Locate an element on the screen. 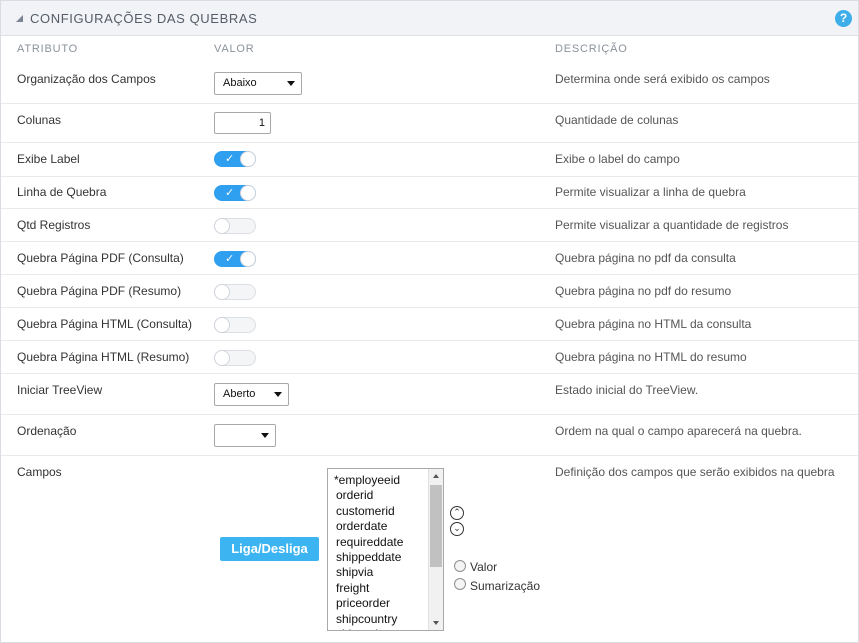 The height and width of the screenshot is (643, 859). linha-quebra-toggle: ✓ is located at coordinates (235, 193).